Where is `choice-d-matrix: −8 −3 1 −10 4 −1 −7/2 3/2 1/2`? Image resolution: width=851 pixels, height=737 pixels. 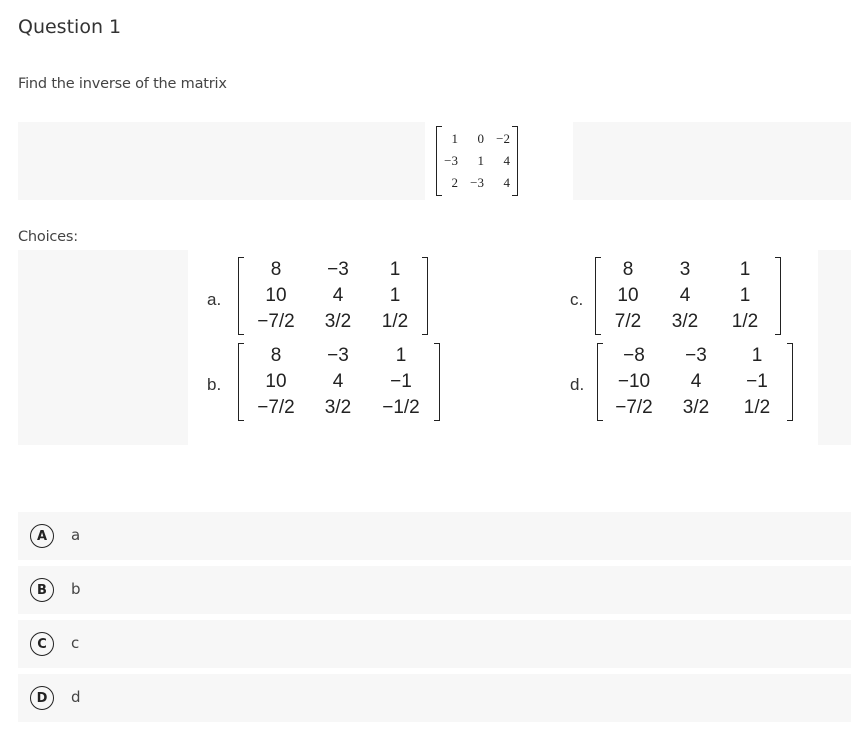
choice-d-matrix: −8 −3 1 −10 4 −1 −7/2 3/2 1/2 is located at coordinates (695, 382).